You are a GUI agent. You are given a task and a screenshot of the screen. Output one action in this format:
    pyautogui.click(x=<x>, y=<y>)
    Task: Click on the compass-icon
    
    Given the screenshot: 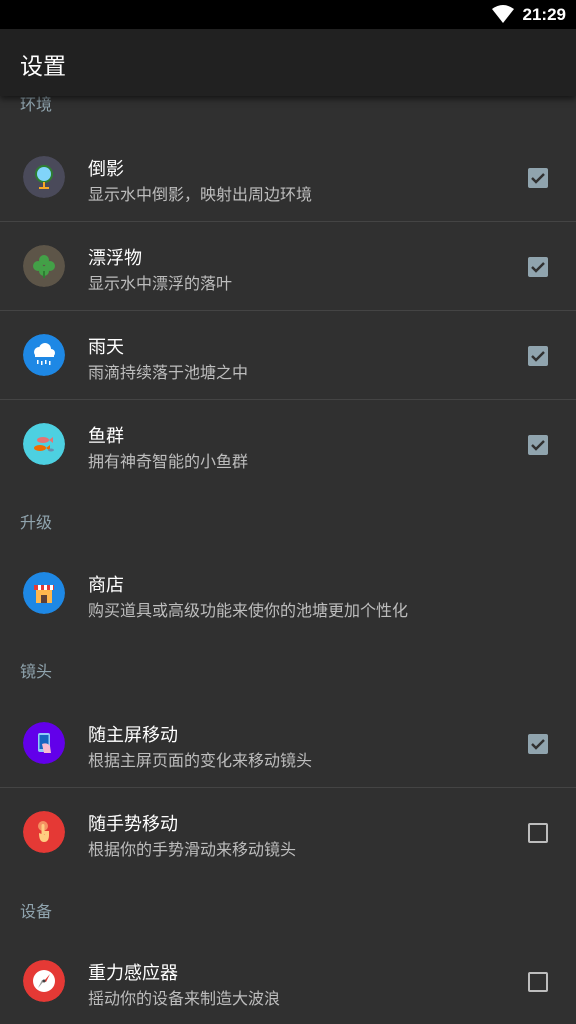 What is the action you would take?
    pyautogui.click(x=44, y=981)
    